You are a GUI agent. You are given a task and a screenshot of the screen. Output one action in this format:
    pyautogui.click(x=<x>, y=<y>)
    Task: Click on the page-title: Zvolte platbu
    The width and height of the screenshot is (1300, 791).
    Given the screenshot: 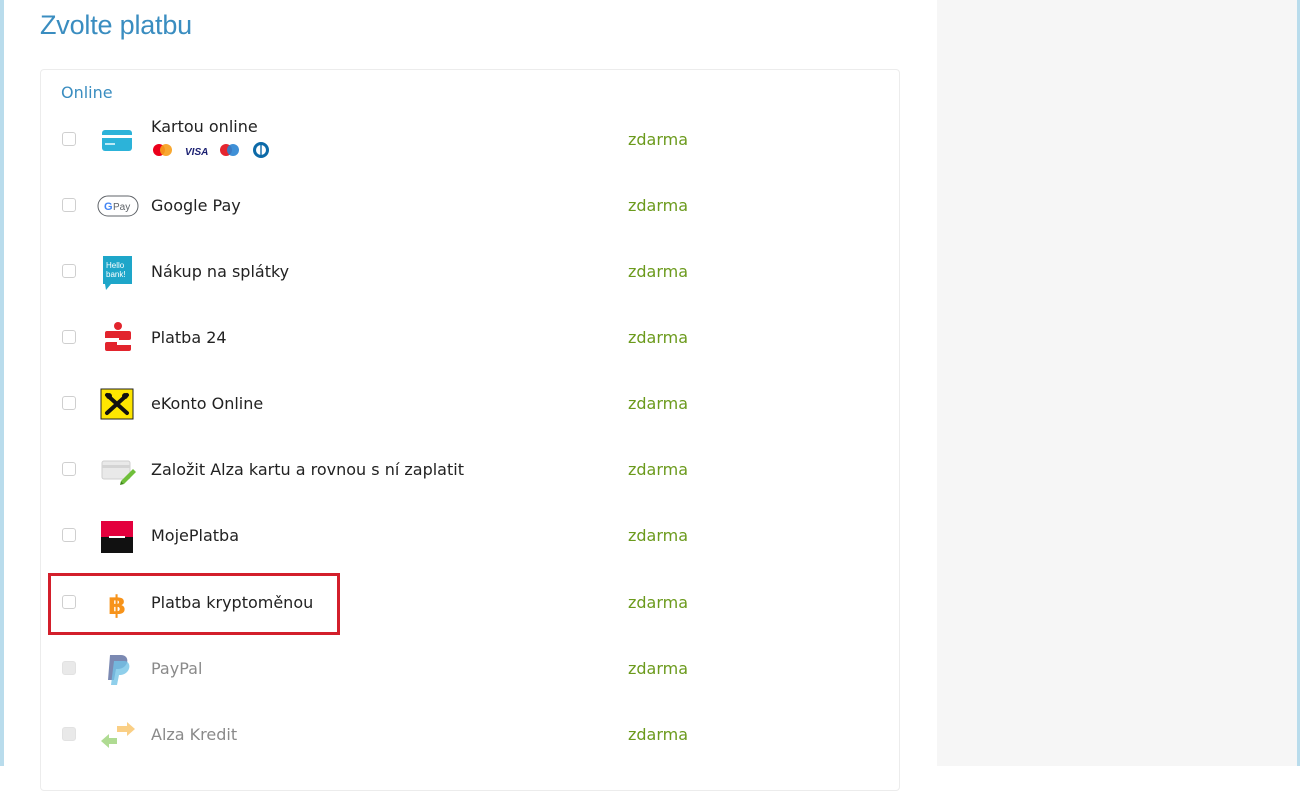 What is the action you would take?
    pyautogui.click(x=116, y=25)
    